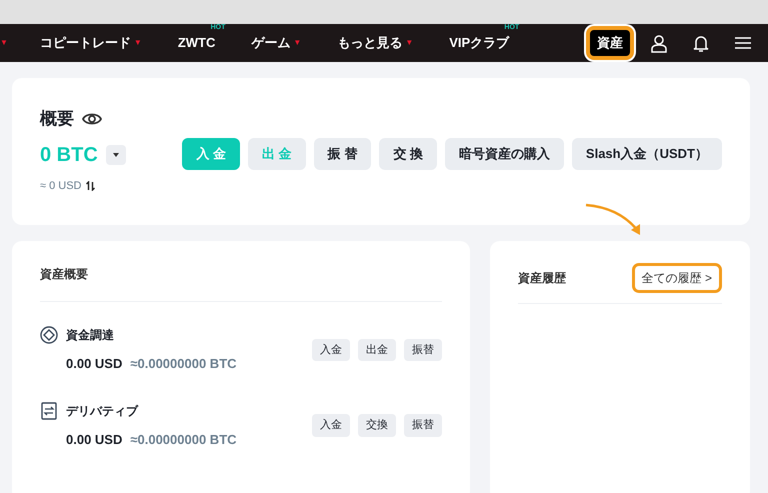  Describe the element at coordinates (69, 155) in the screenshot. I see `balance: 0 BTC` at that location.